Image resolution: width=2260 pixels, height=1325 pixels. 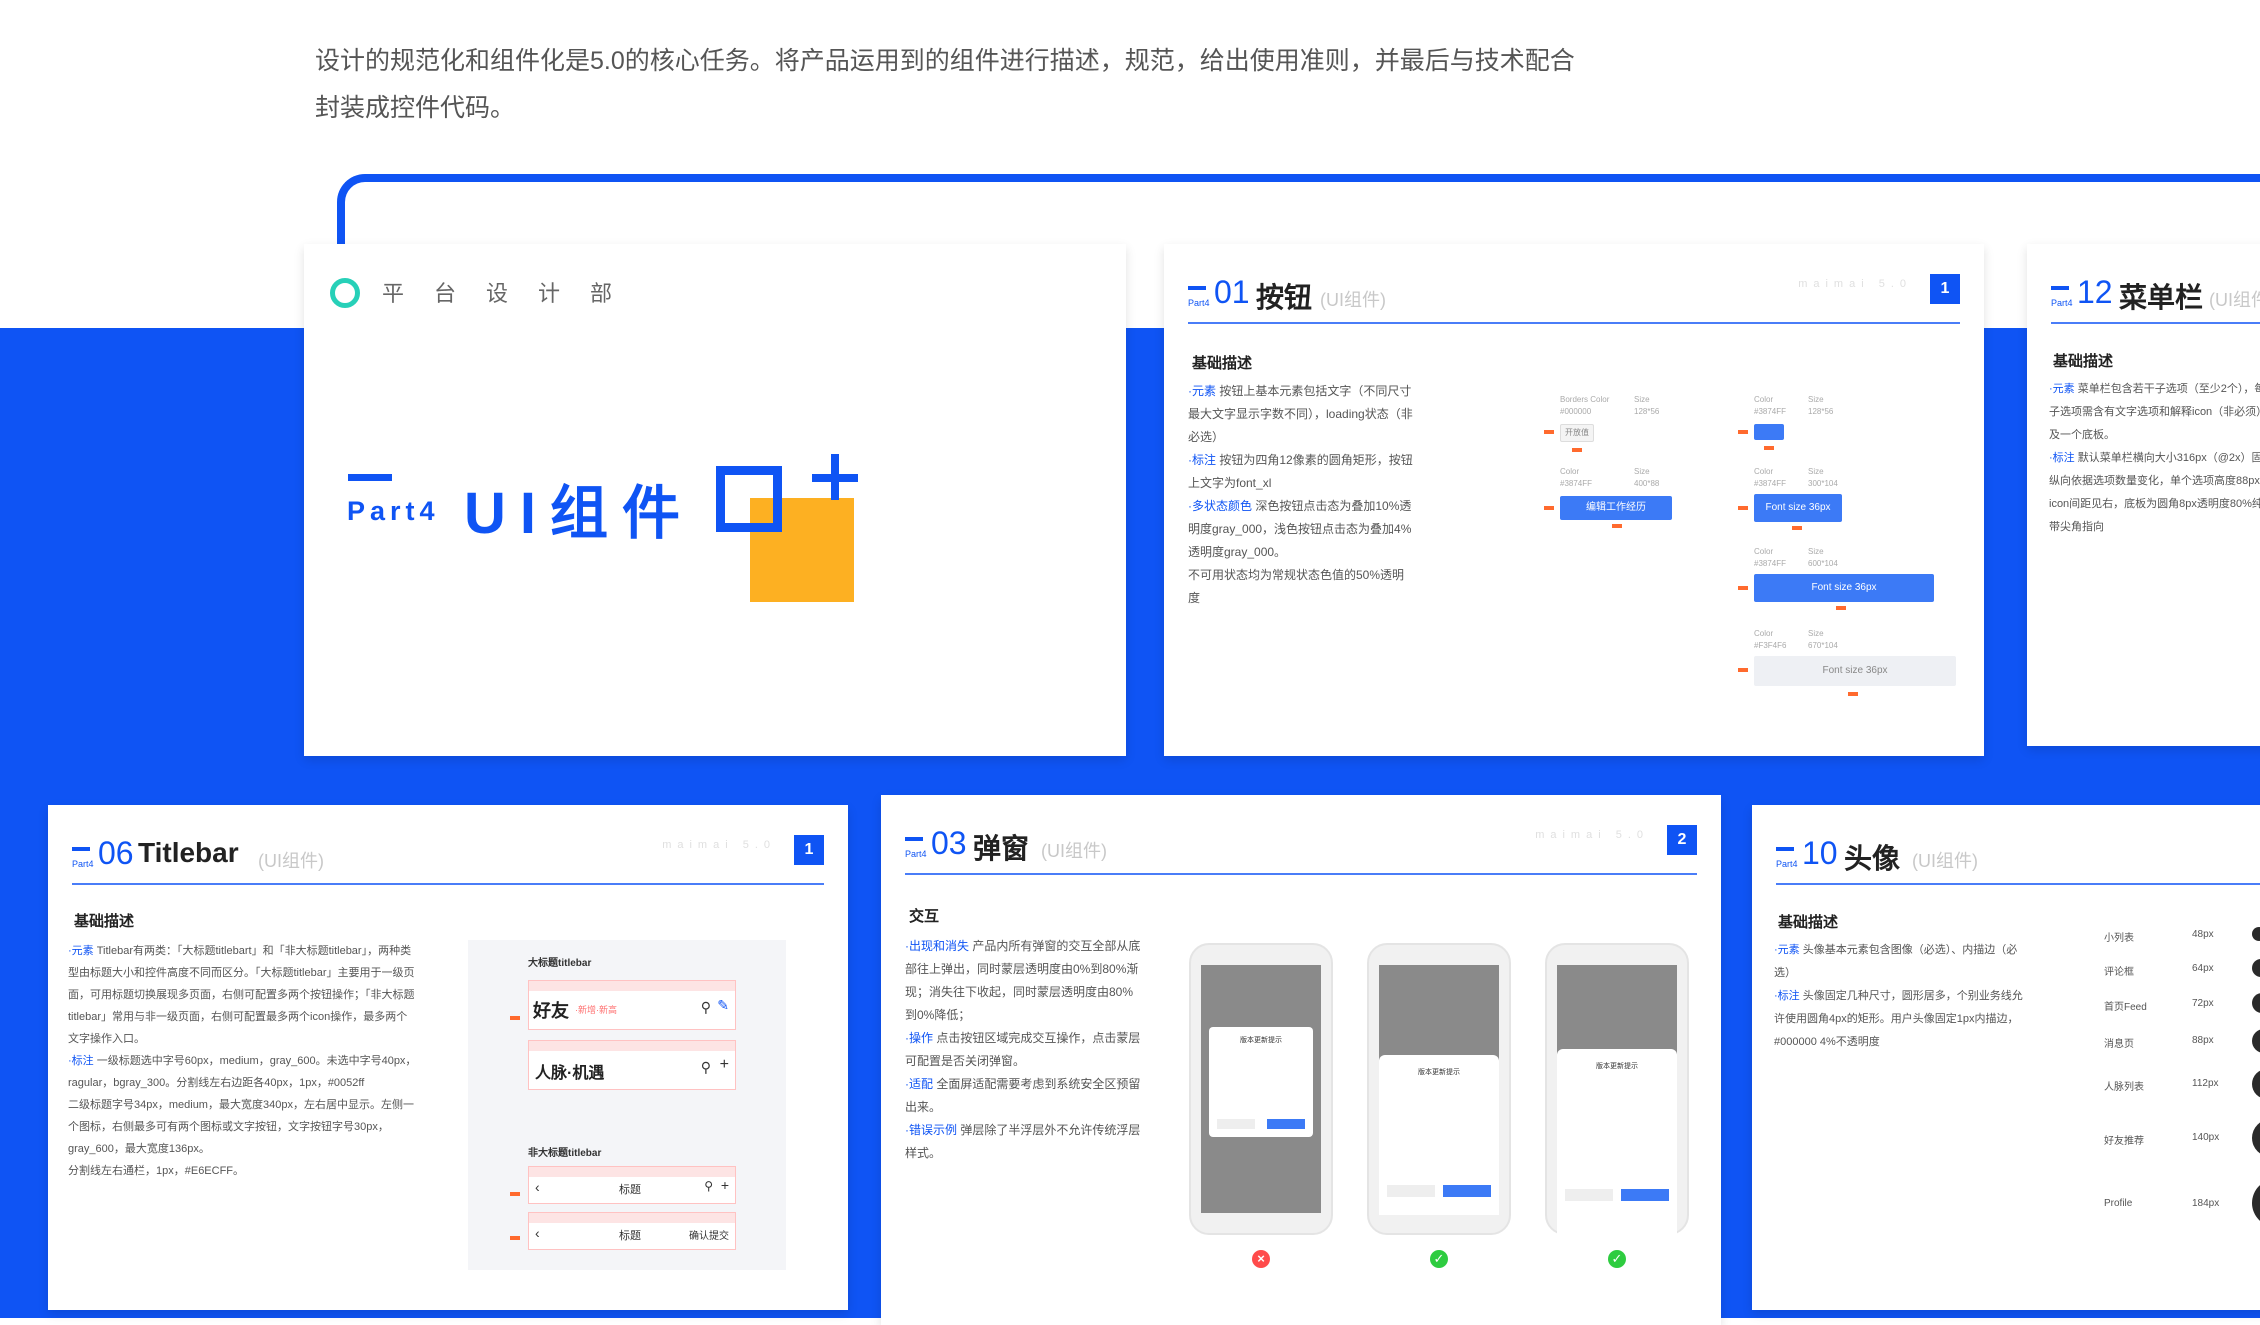 What do you see at coordinates (1769, 432) in the screenshot?
I see `mini-button` at bounding box center [1769, 432].